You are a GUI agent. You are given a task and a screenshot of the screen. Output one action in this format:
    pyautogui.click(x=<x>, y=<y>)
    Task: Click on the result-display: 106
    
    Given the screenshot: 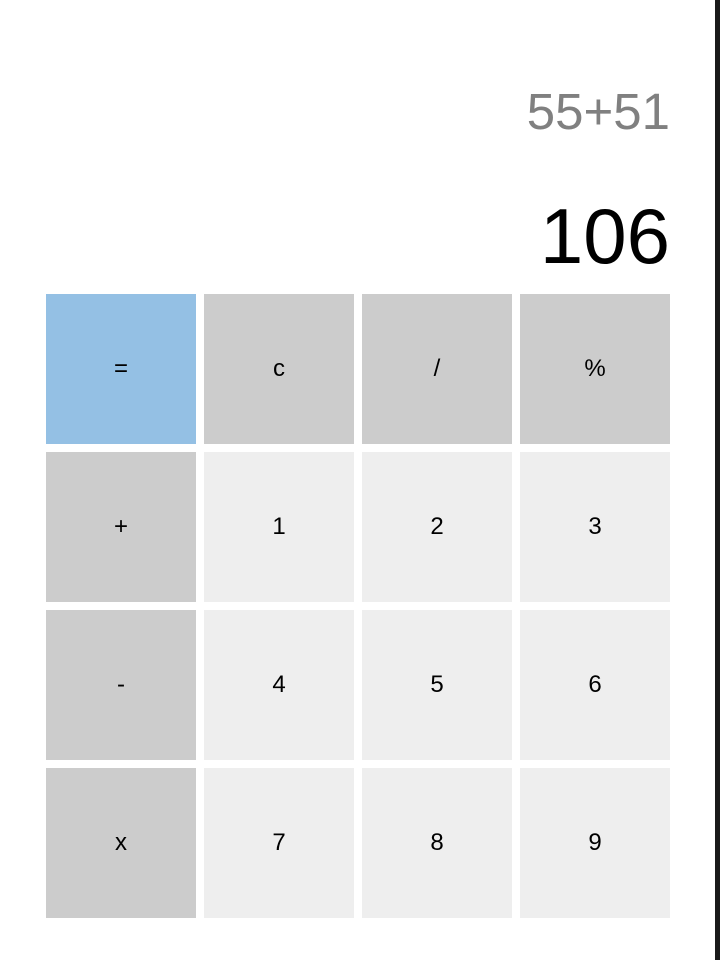 What is the action you would take?
    pyautogui.click(x=604, y=236)
    